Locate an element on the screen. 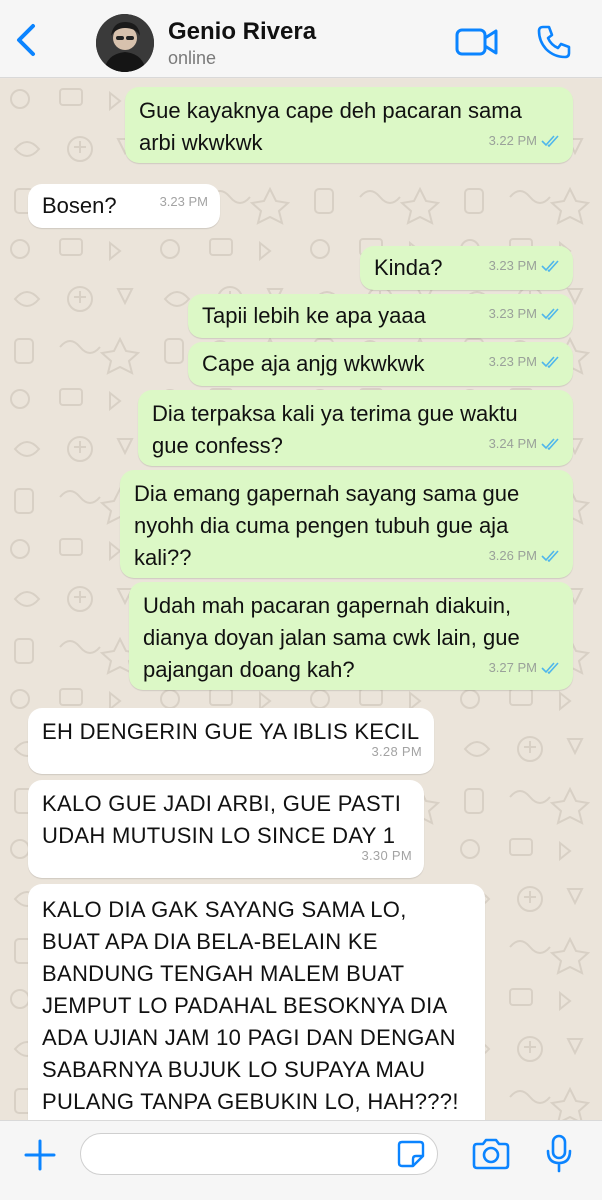  message-time: 3.28 PM is located at coordinates (396, 751).